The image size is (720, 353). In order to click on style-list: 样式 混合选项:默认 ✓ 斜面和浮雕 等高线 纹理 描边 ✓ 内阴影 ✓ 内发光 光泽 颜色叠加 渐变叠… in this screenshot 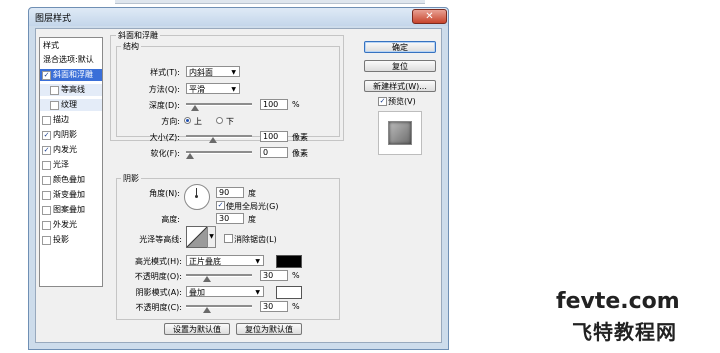, I will do `click(71, 162)`.